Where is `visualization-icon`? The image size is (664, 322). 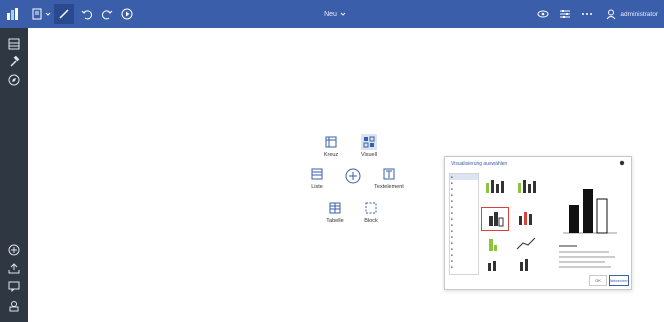
visualization-icon is located at coordinates (369, 142).